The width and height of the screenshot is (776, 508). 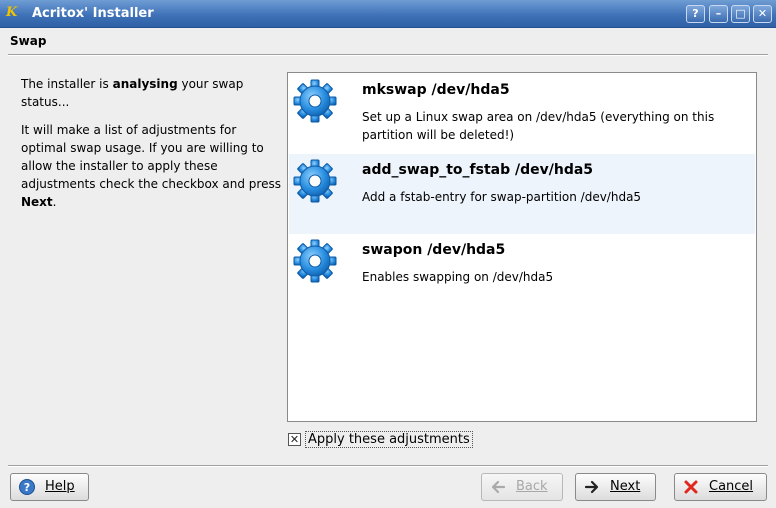 I want to click on maximize-button: □, so click(x=740, y=14).